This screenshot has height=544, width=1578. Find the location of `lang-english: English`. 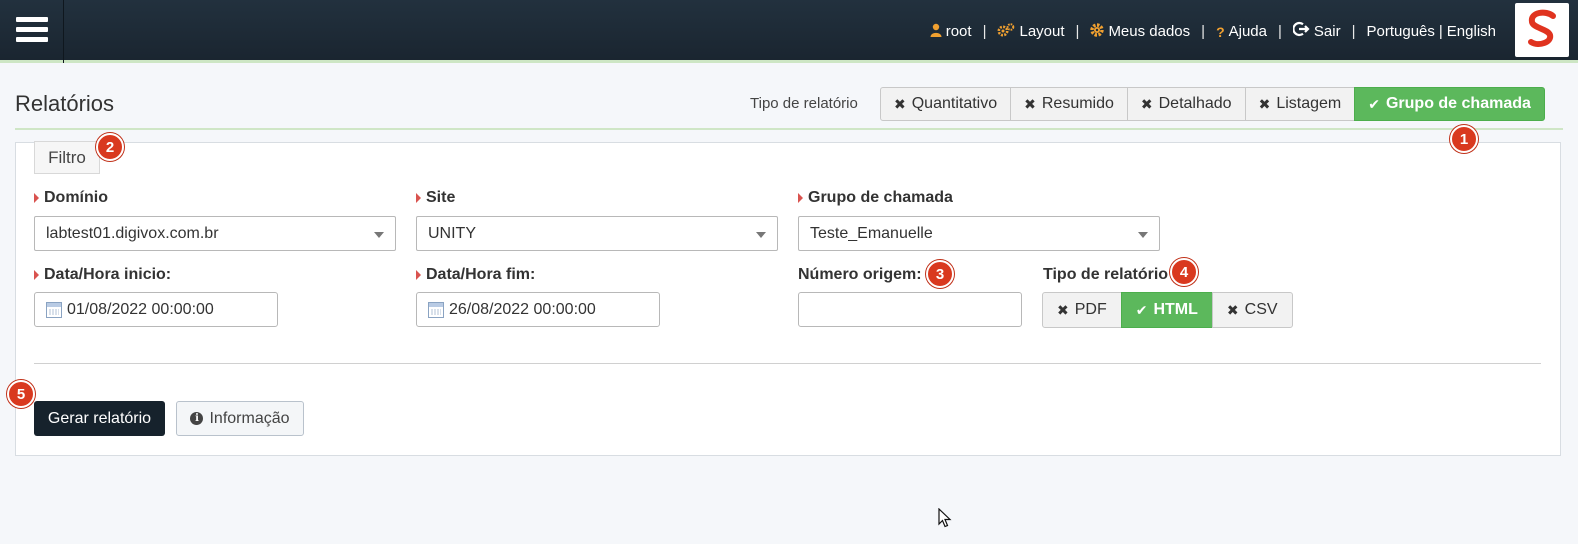

lang-english: English is located at coordinates (1471, 31).